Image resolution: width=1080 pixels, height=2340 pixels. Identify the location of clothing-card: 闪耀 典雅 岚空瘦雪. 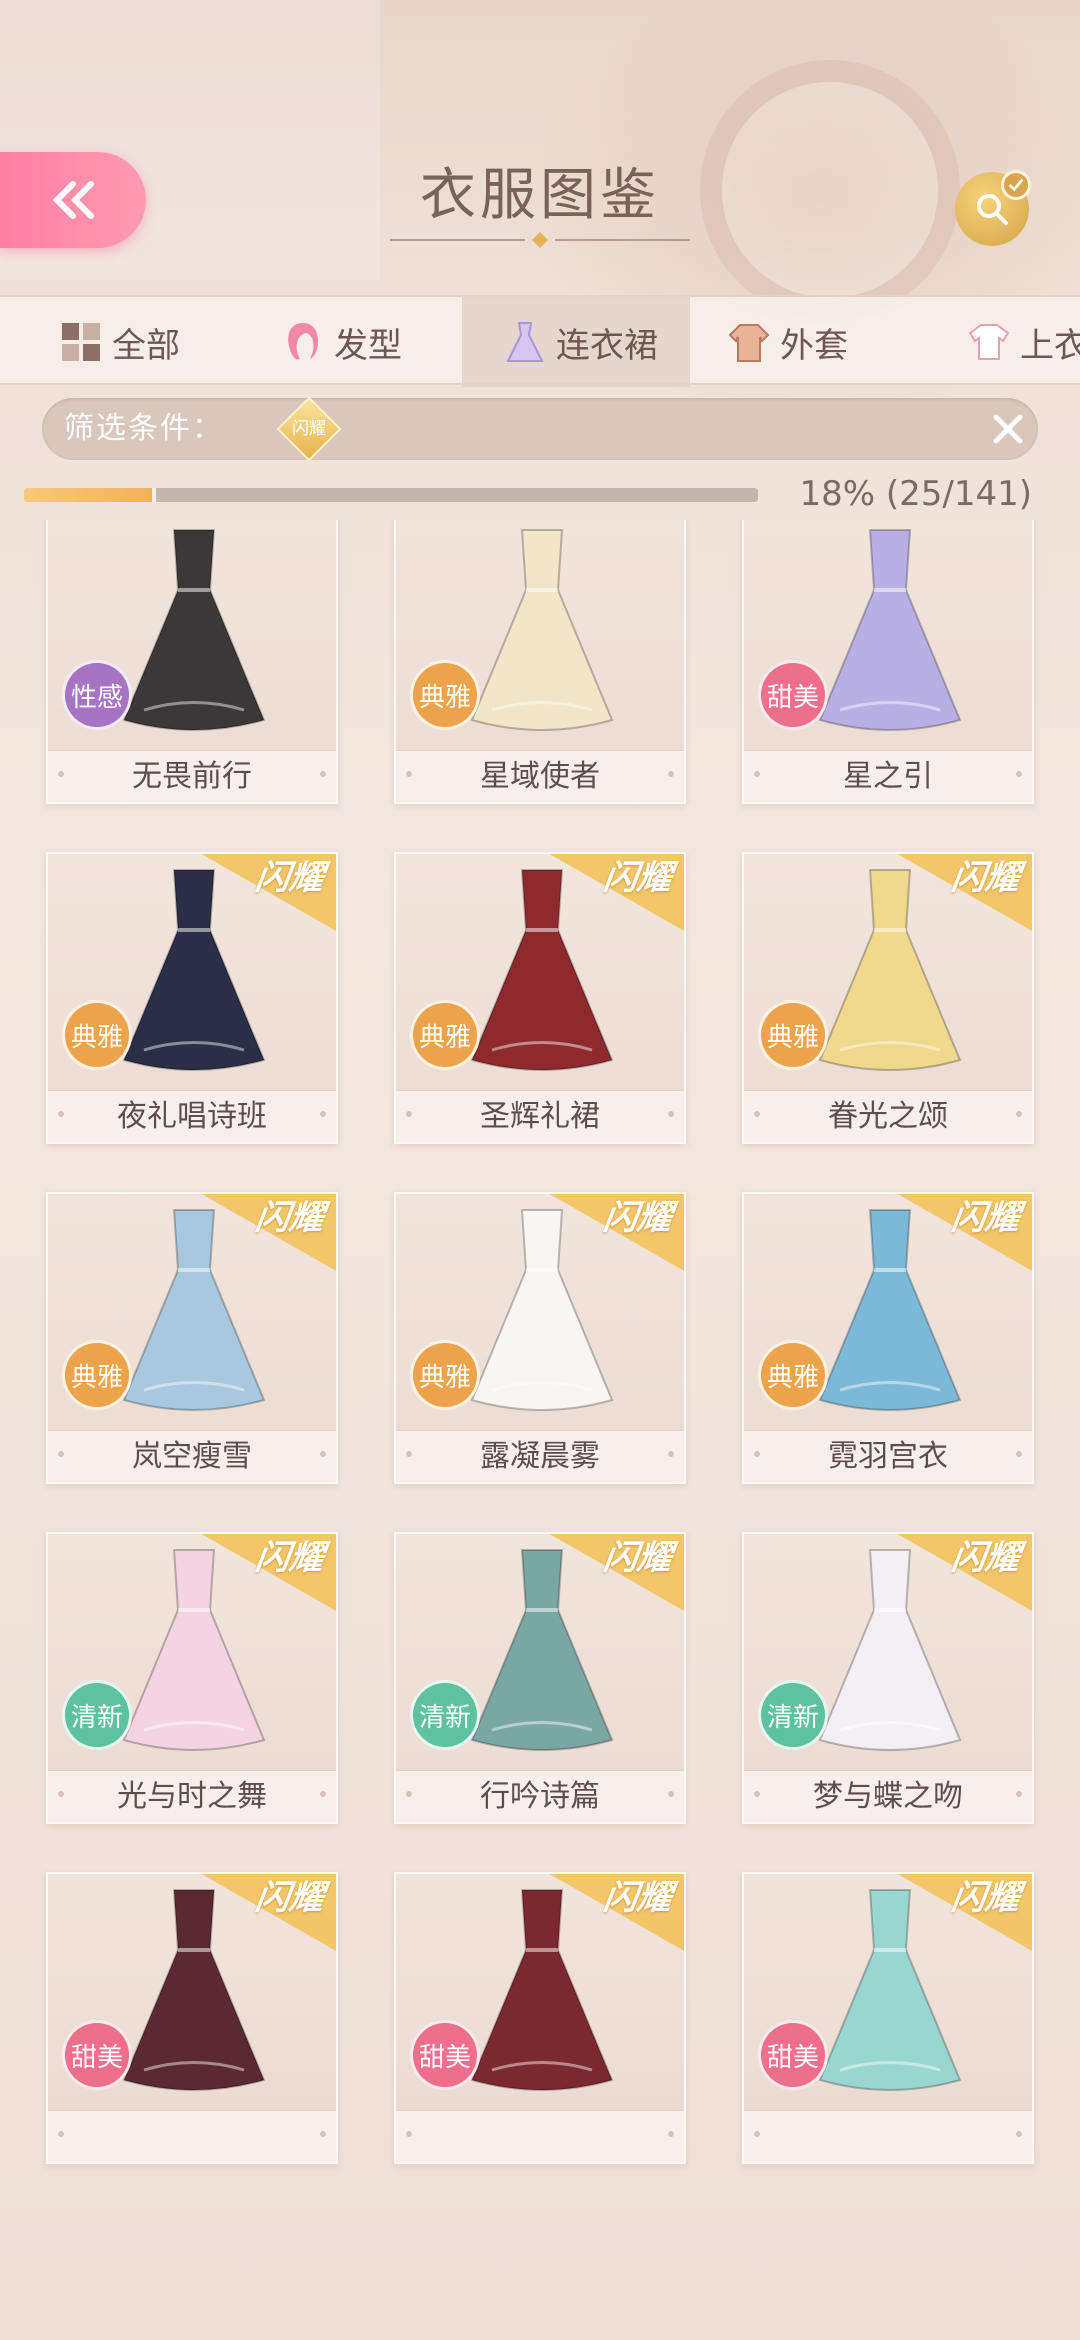
(192, 1338).